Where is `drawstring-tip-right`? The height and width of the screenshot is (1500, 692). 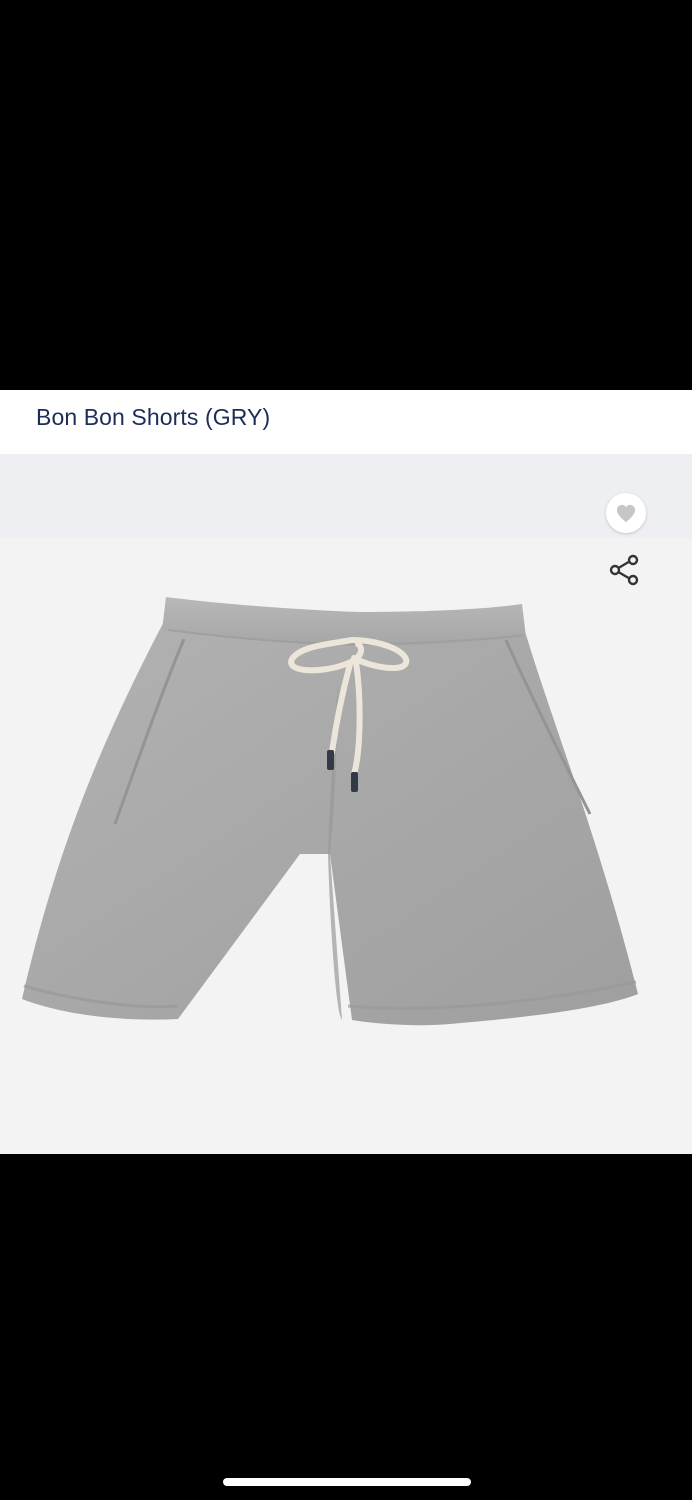 drawstring-tip-right is located at coordinates (354, 782).